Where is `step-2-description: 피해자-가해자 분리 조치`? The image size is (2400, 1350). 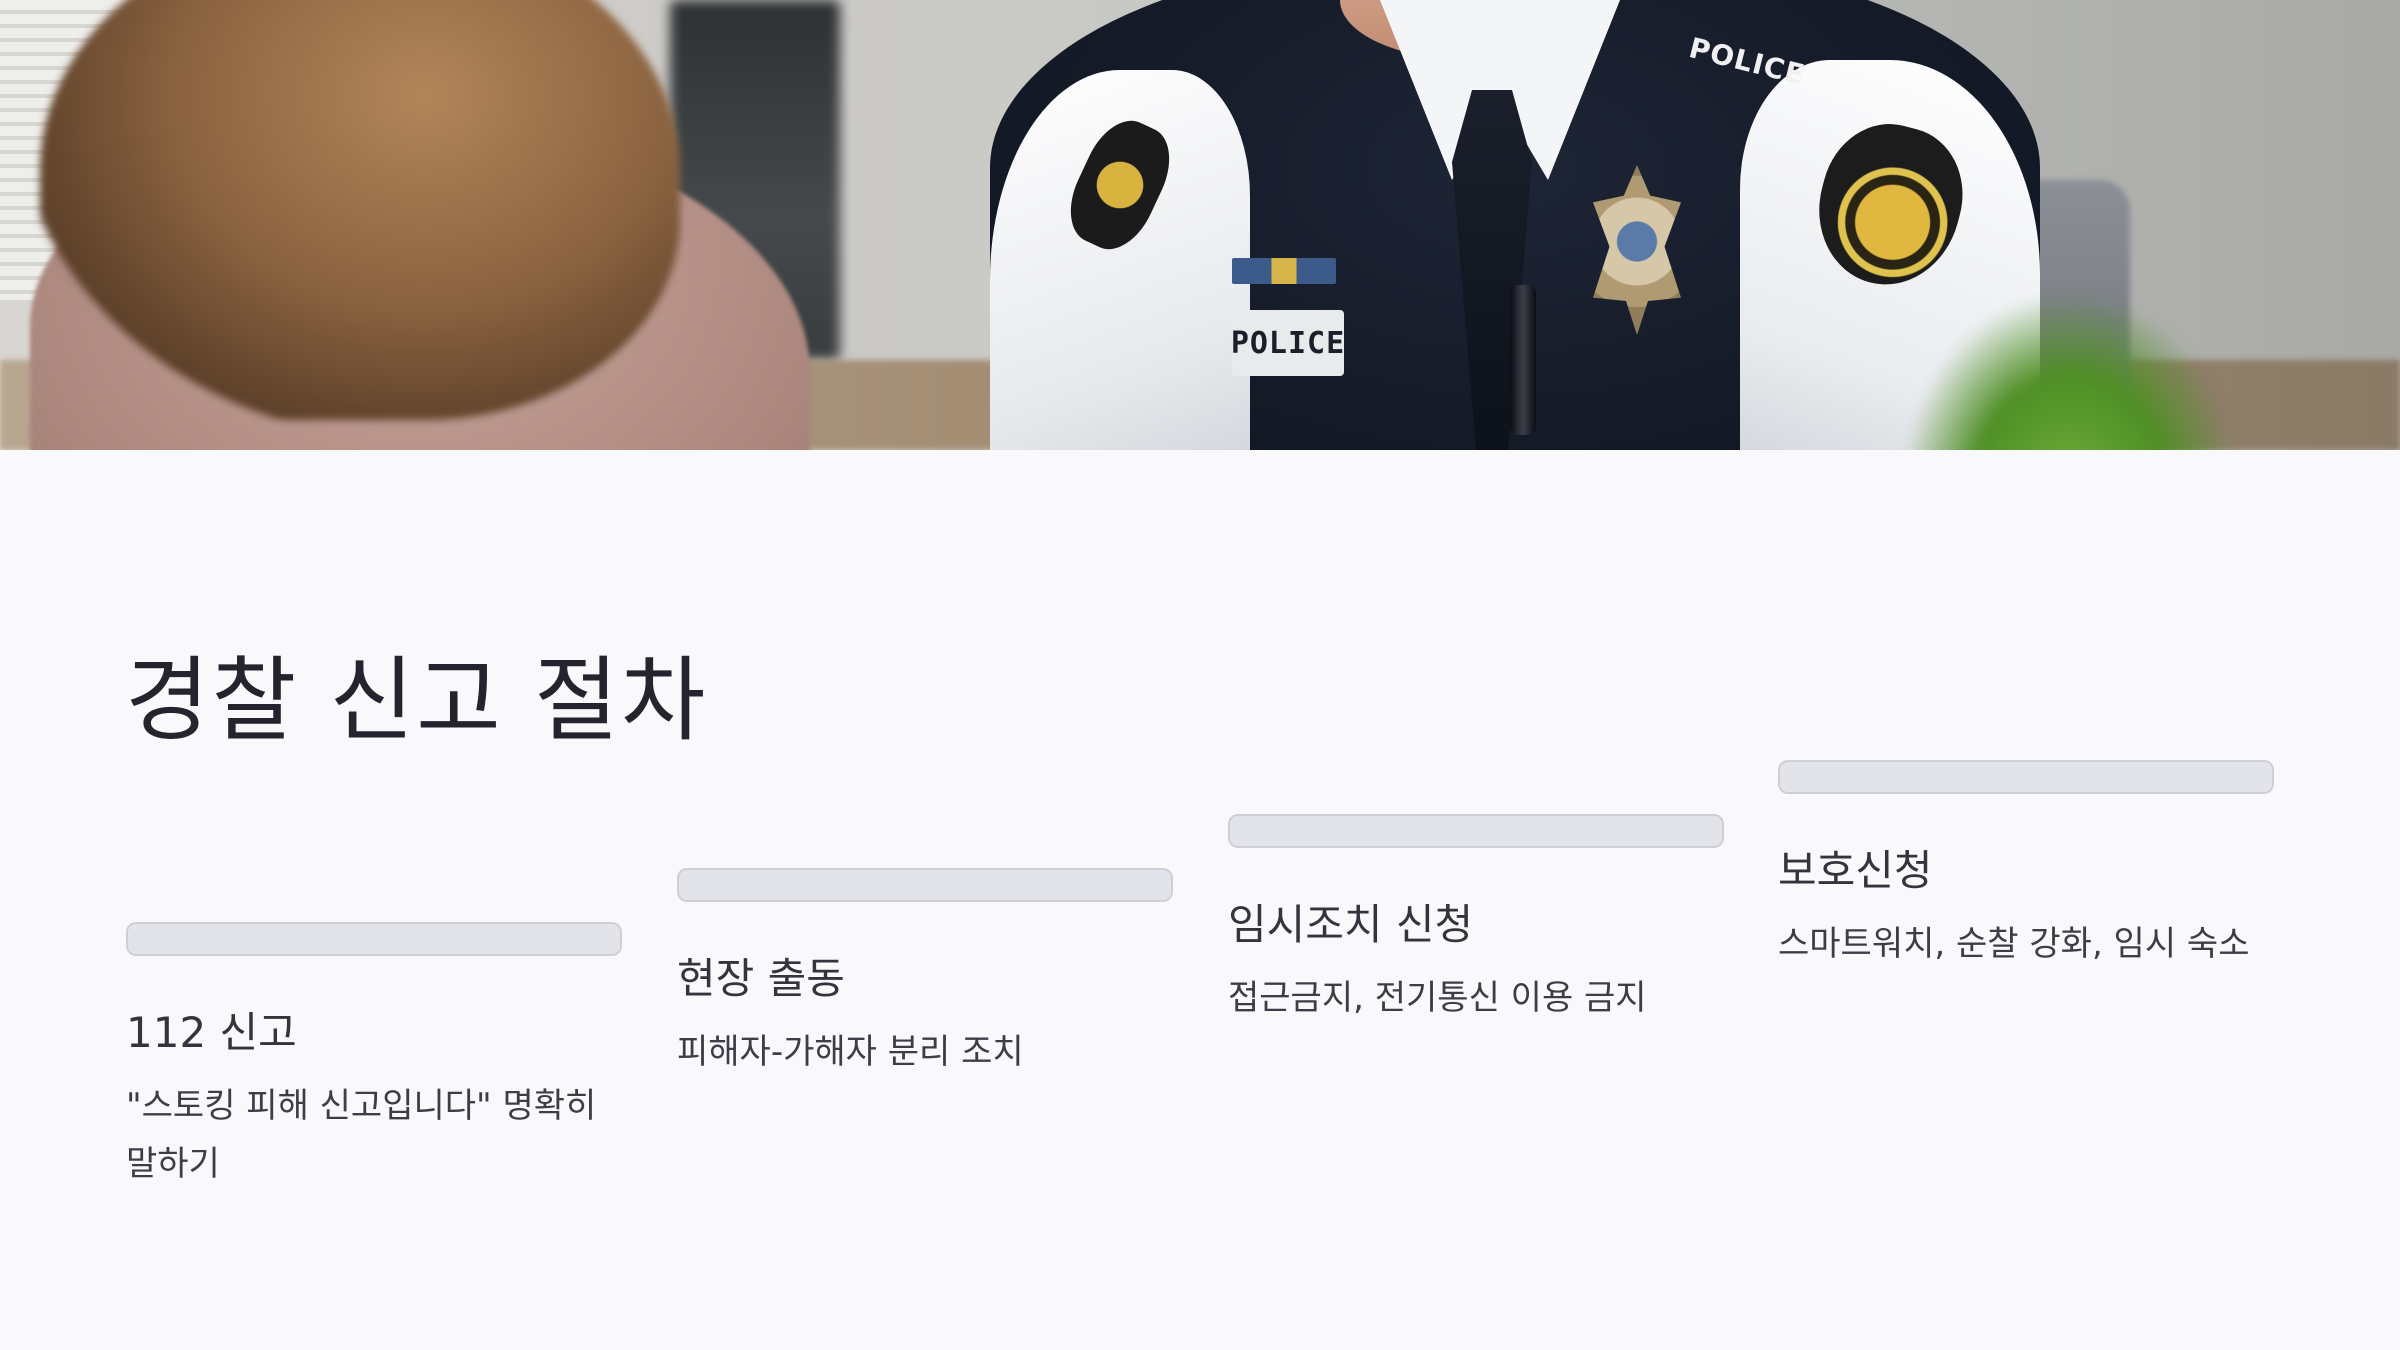 step-2-description: 피해자-가해자 분리 조치 is located at coordinates (850, 1052).